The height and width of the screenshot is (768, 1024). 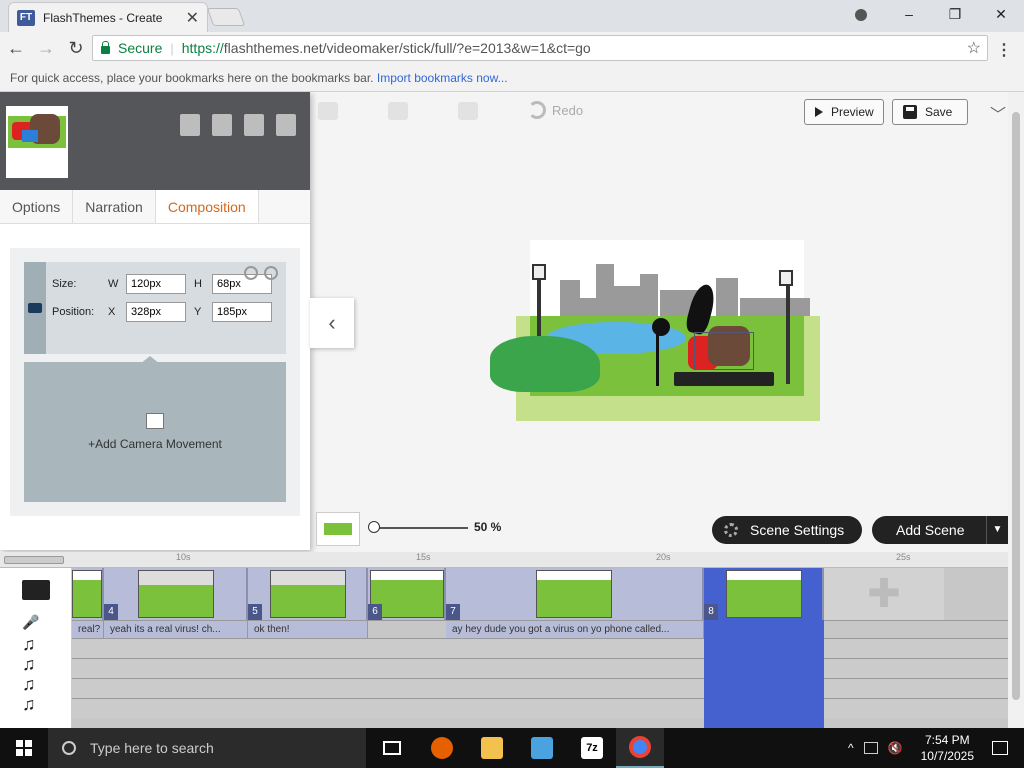 I want to click on new-tab-button, so click(x=226, y=17).